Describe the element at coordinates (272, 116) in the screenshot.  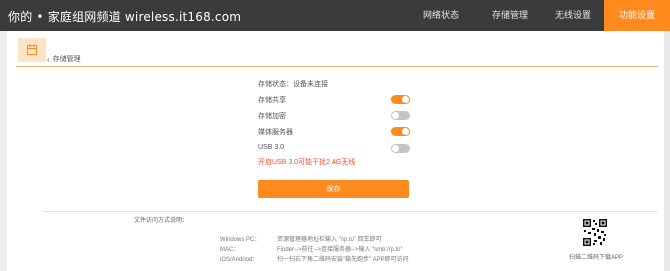
I see `storage-encrypt-label: 存储加密` at that location.